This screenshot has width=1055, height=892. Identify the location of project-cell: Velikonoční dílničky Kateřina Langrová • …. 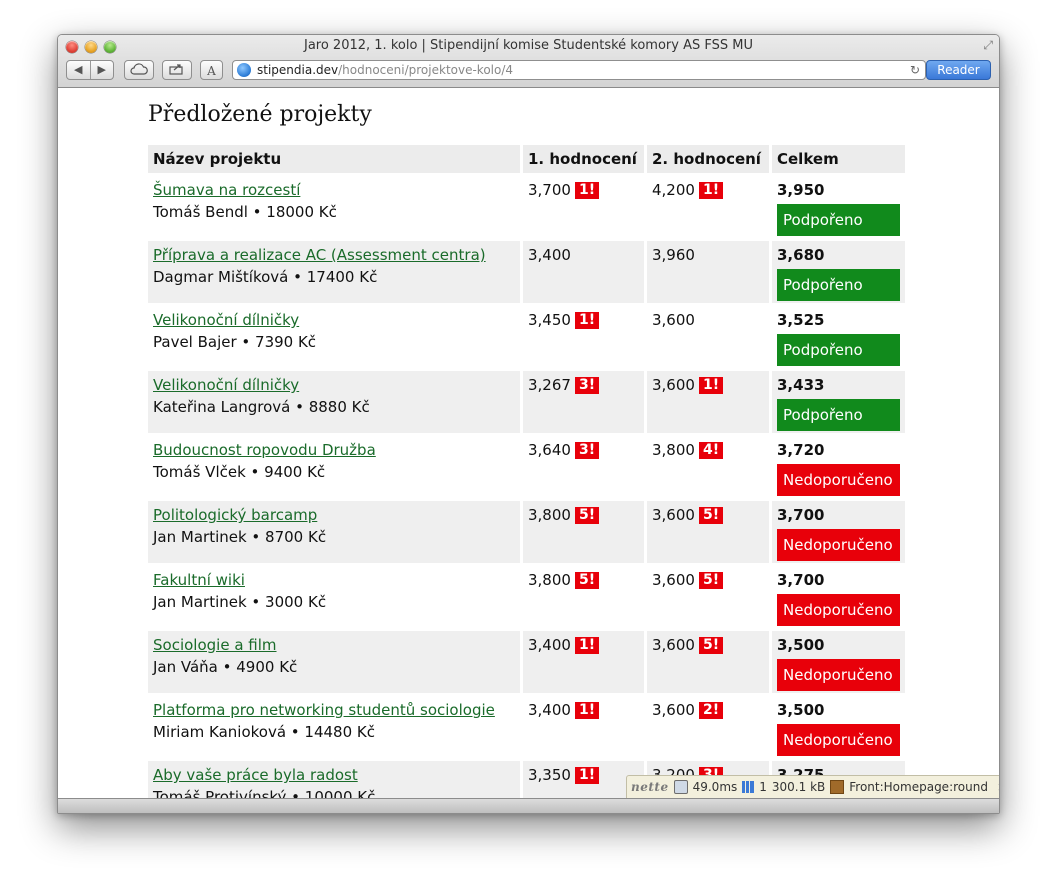
(334, 402).